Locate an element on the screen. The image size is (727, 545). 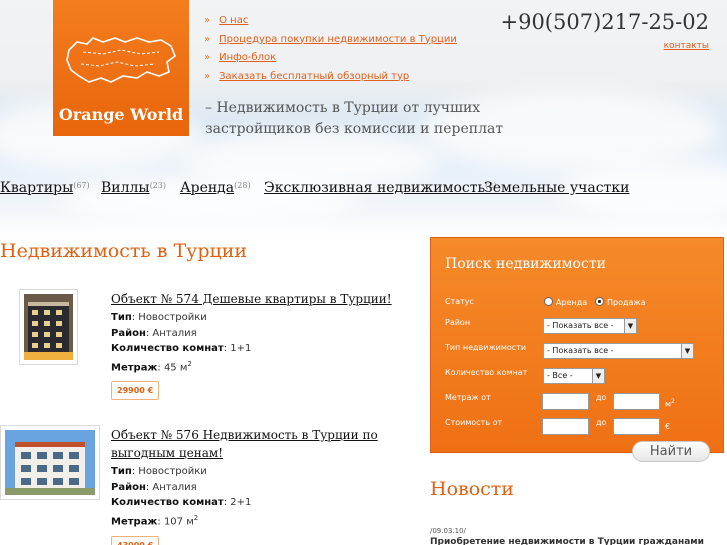
status-radio-sale: Продажа is located at coordinates (620, 302).